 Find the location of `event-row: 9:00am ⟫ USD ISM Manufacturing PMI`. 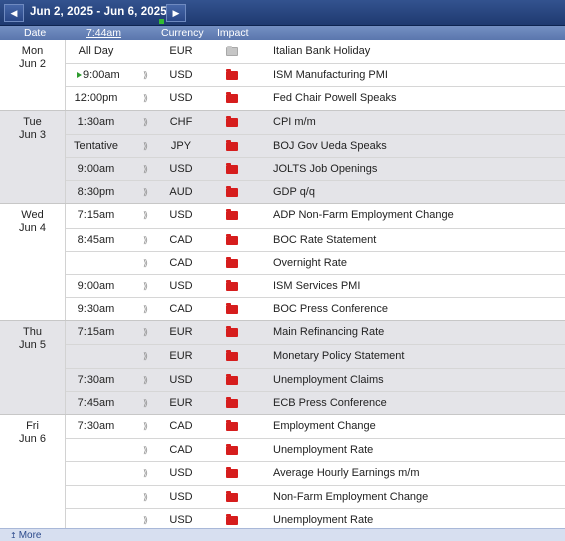

event-row: 9:00am ⟫ USD ISM Manufacturing PMI is located at coordinates (315, 74).